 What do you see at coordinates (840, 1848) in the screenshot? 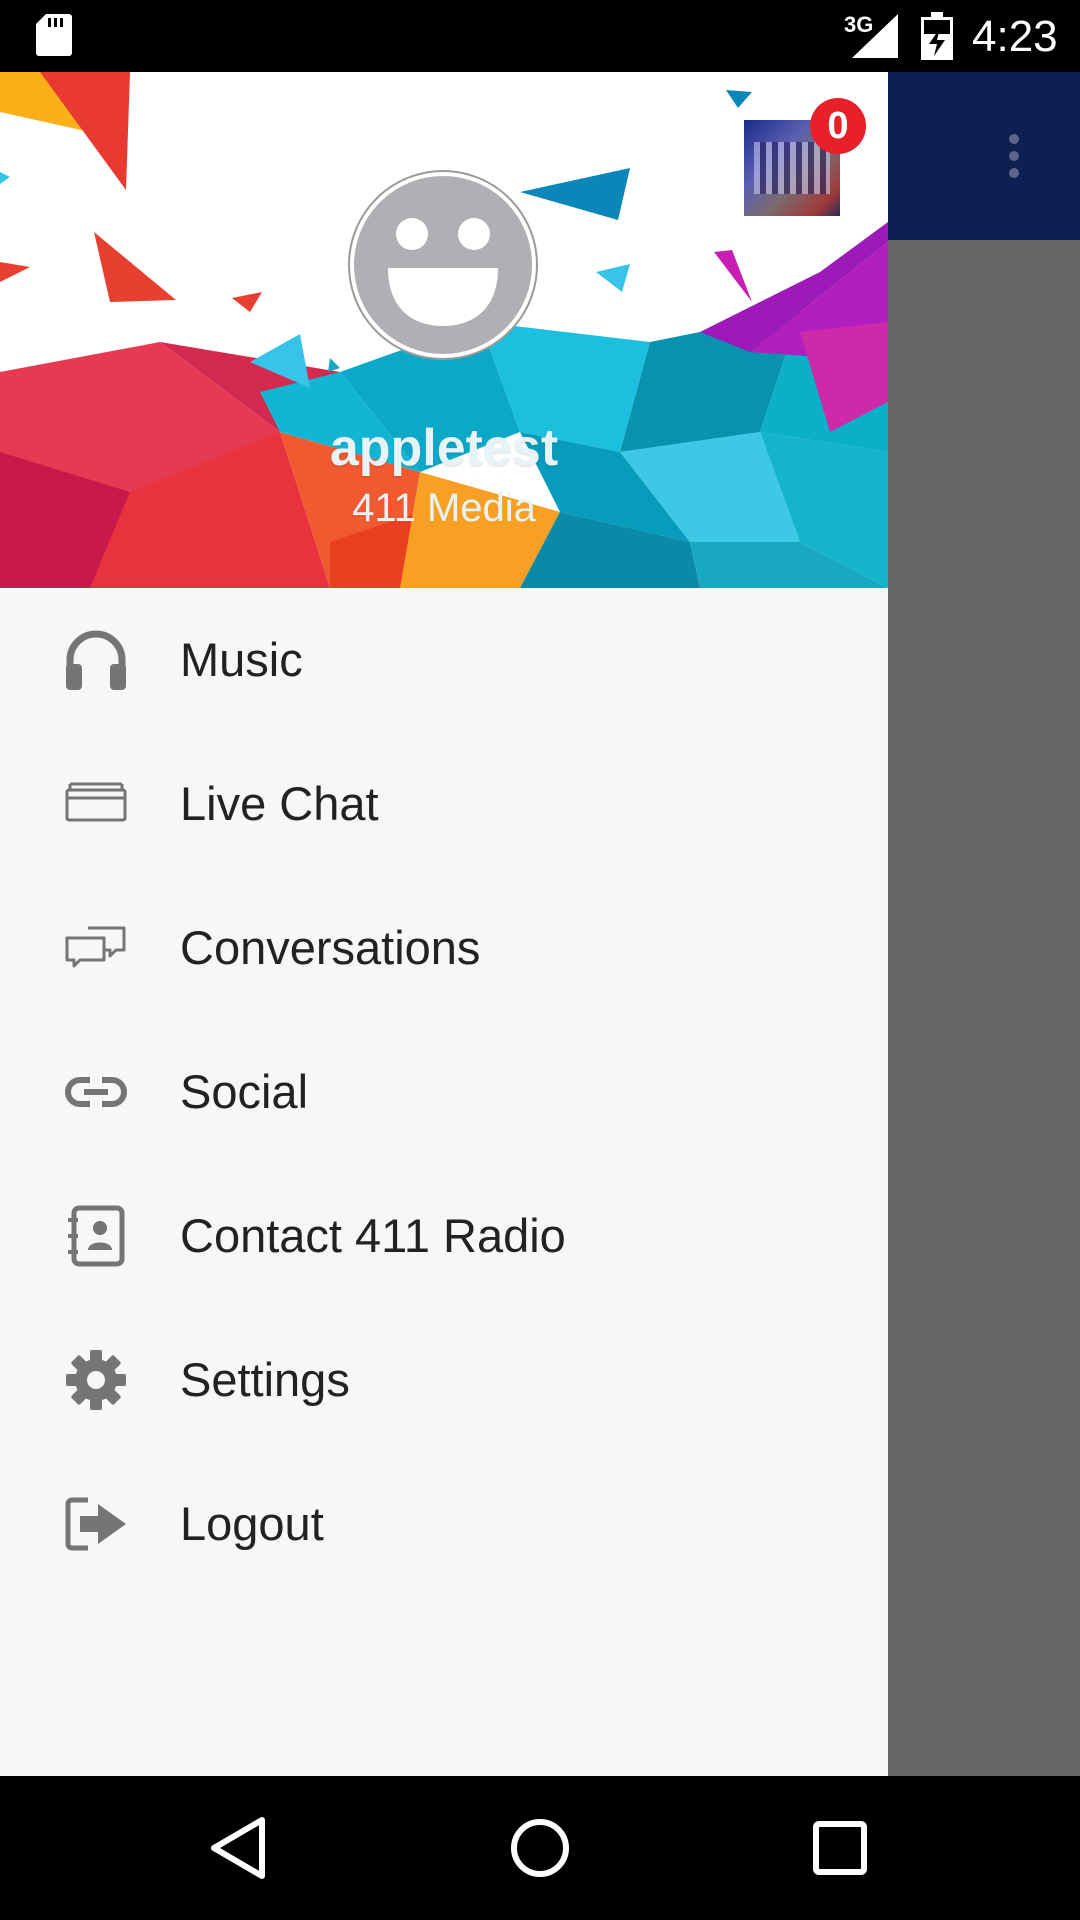
I see `recents-icon` at bounding box center [840, 1848].